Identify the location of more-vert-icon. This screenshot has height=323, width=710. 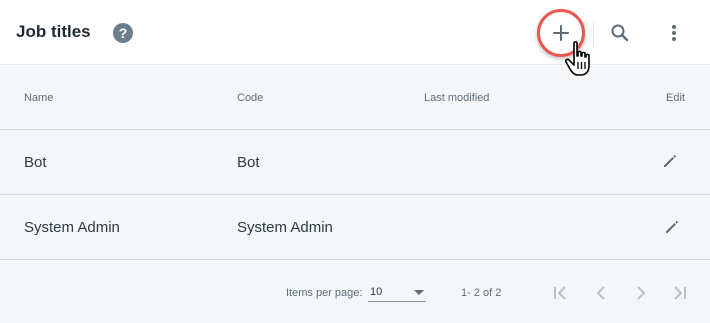
(674, 33).